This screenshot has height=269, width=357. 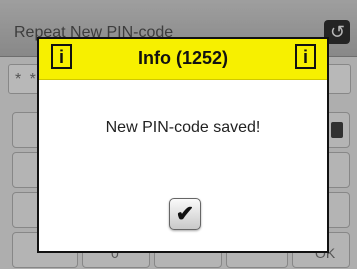 I want to click on checkmark-icon: ✔, so click(x=185, y=213).